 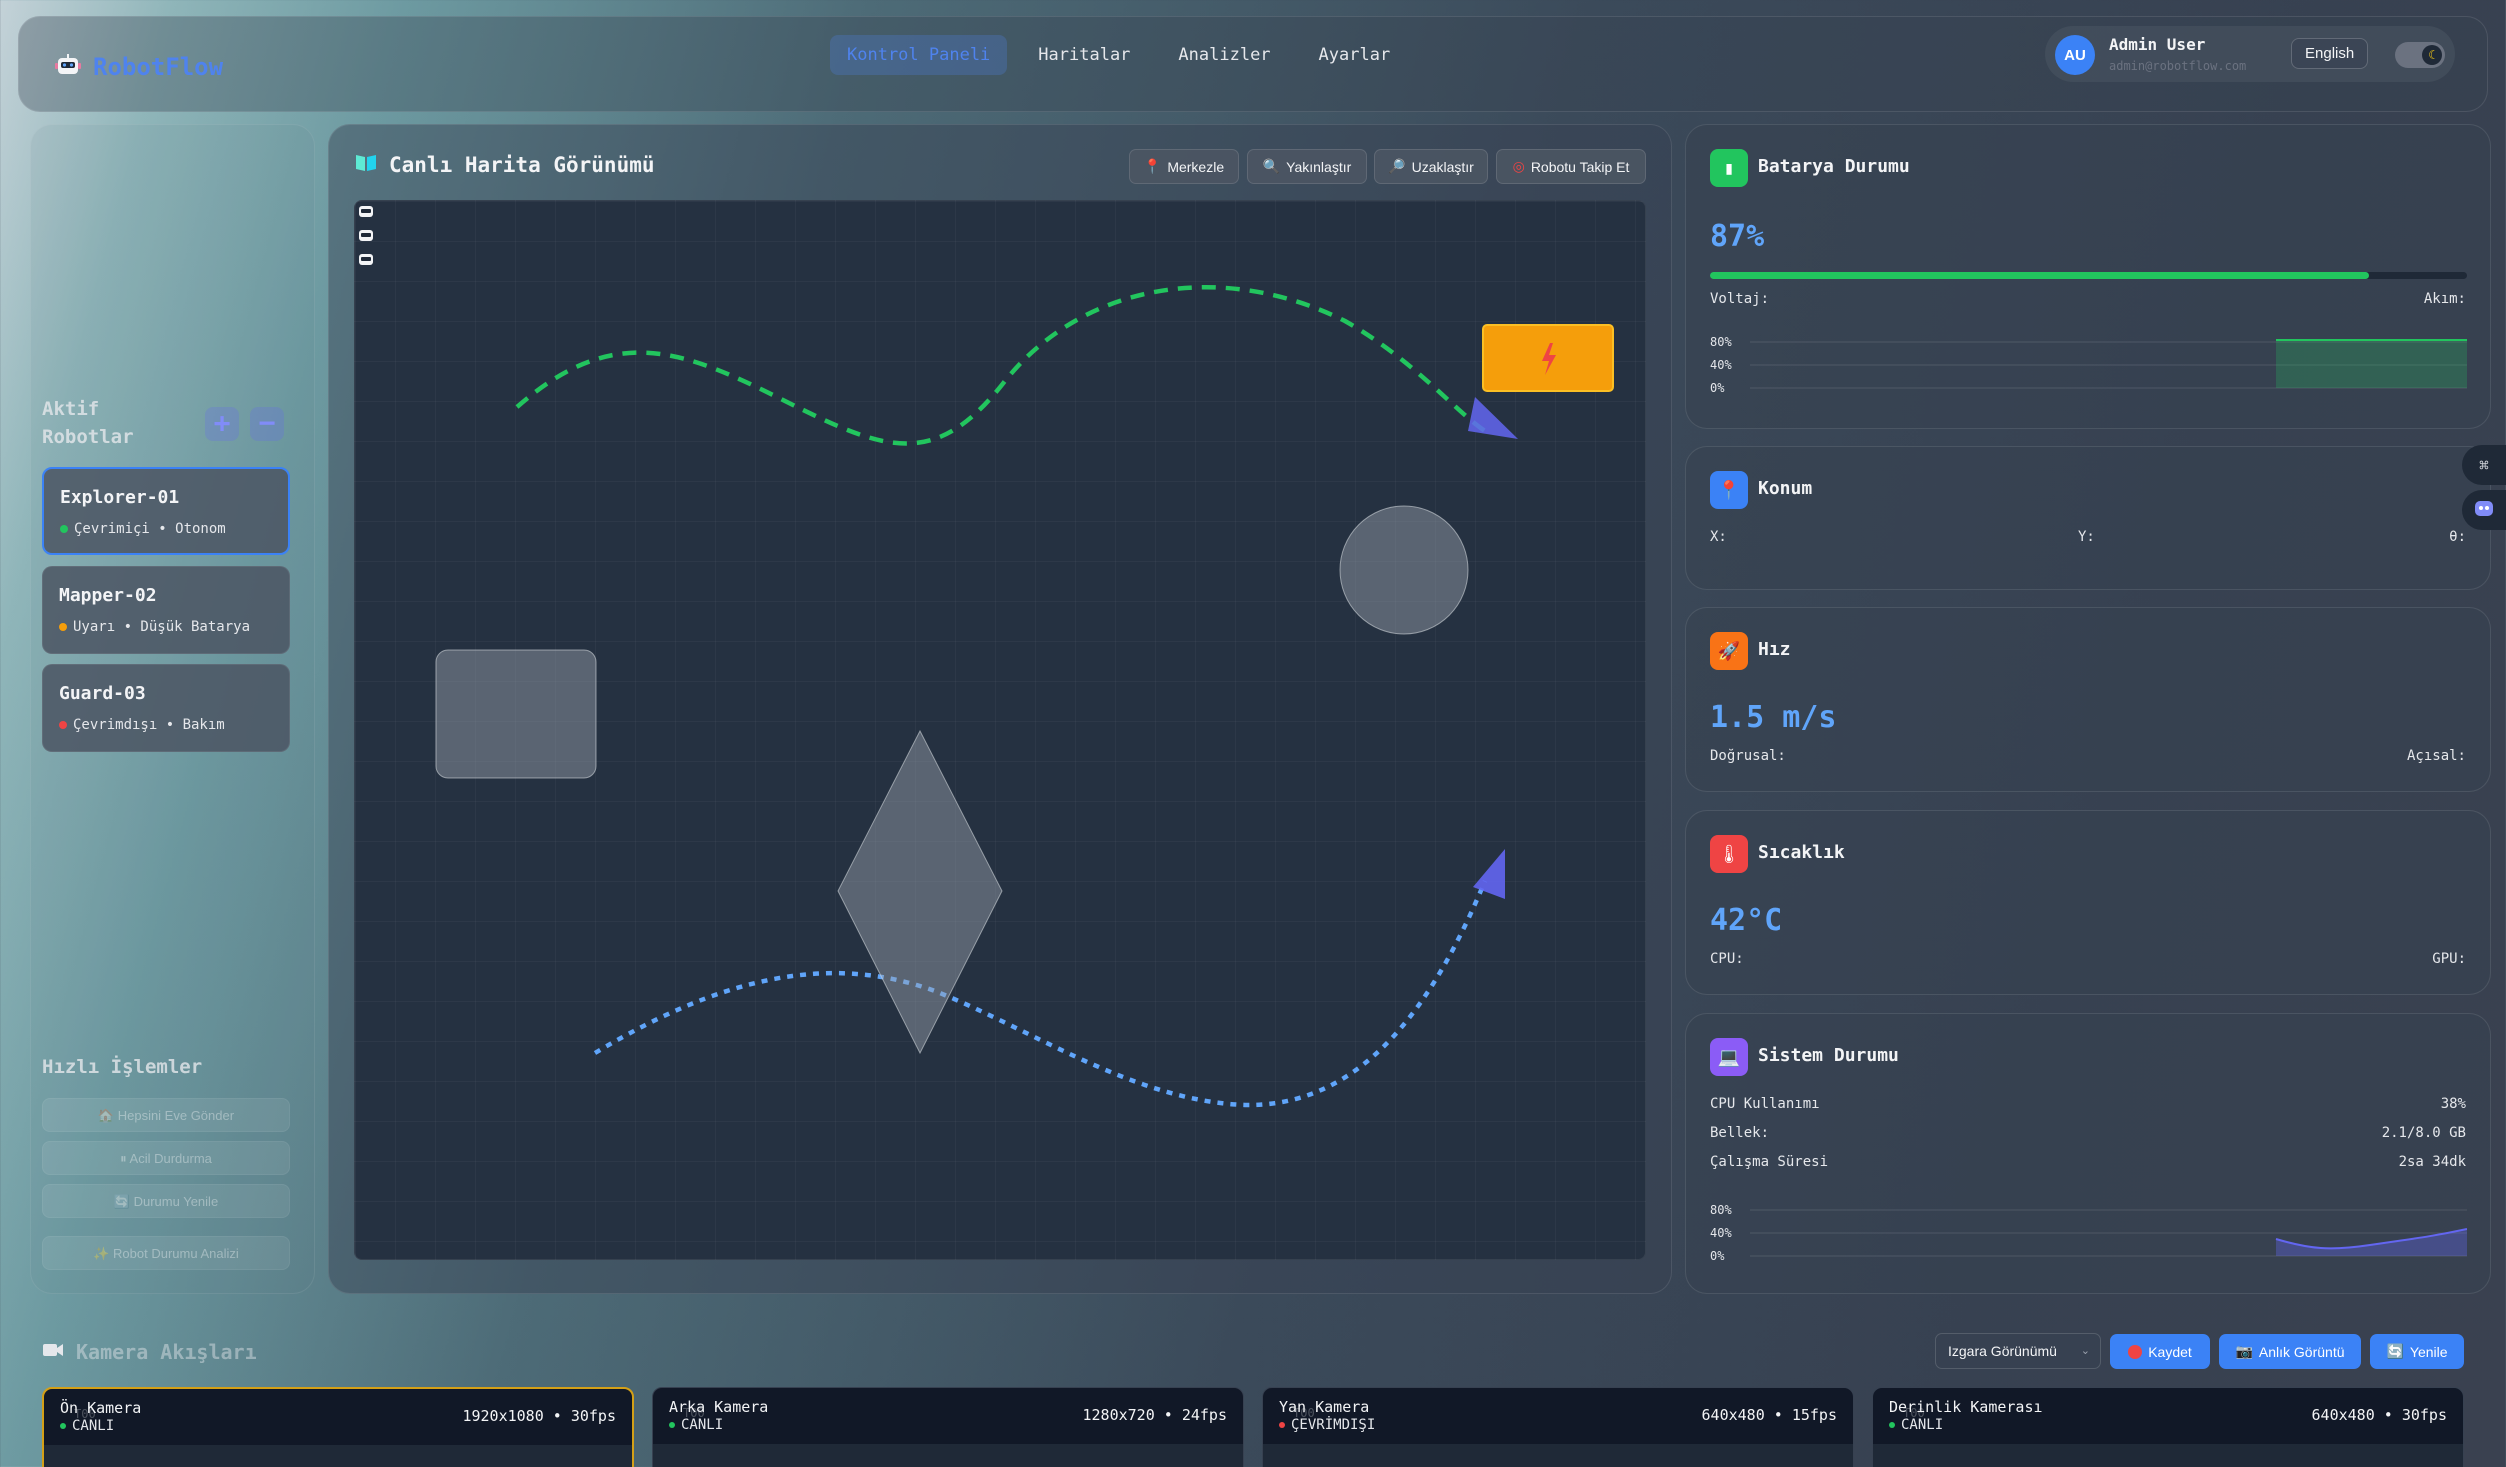 I want to click on obstacle-rect, so click(x=516, y=714).